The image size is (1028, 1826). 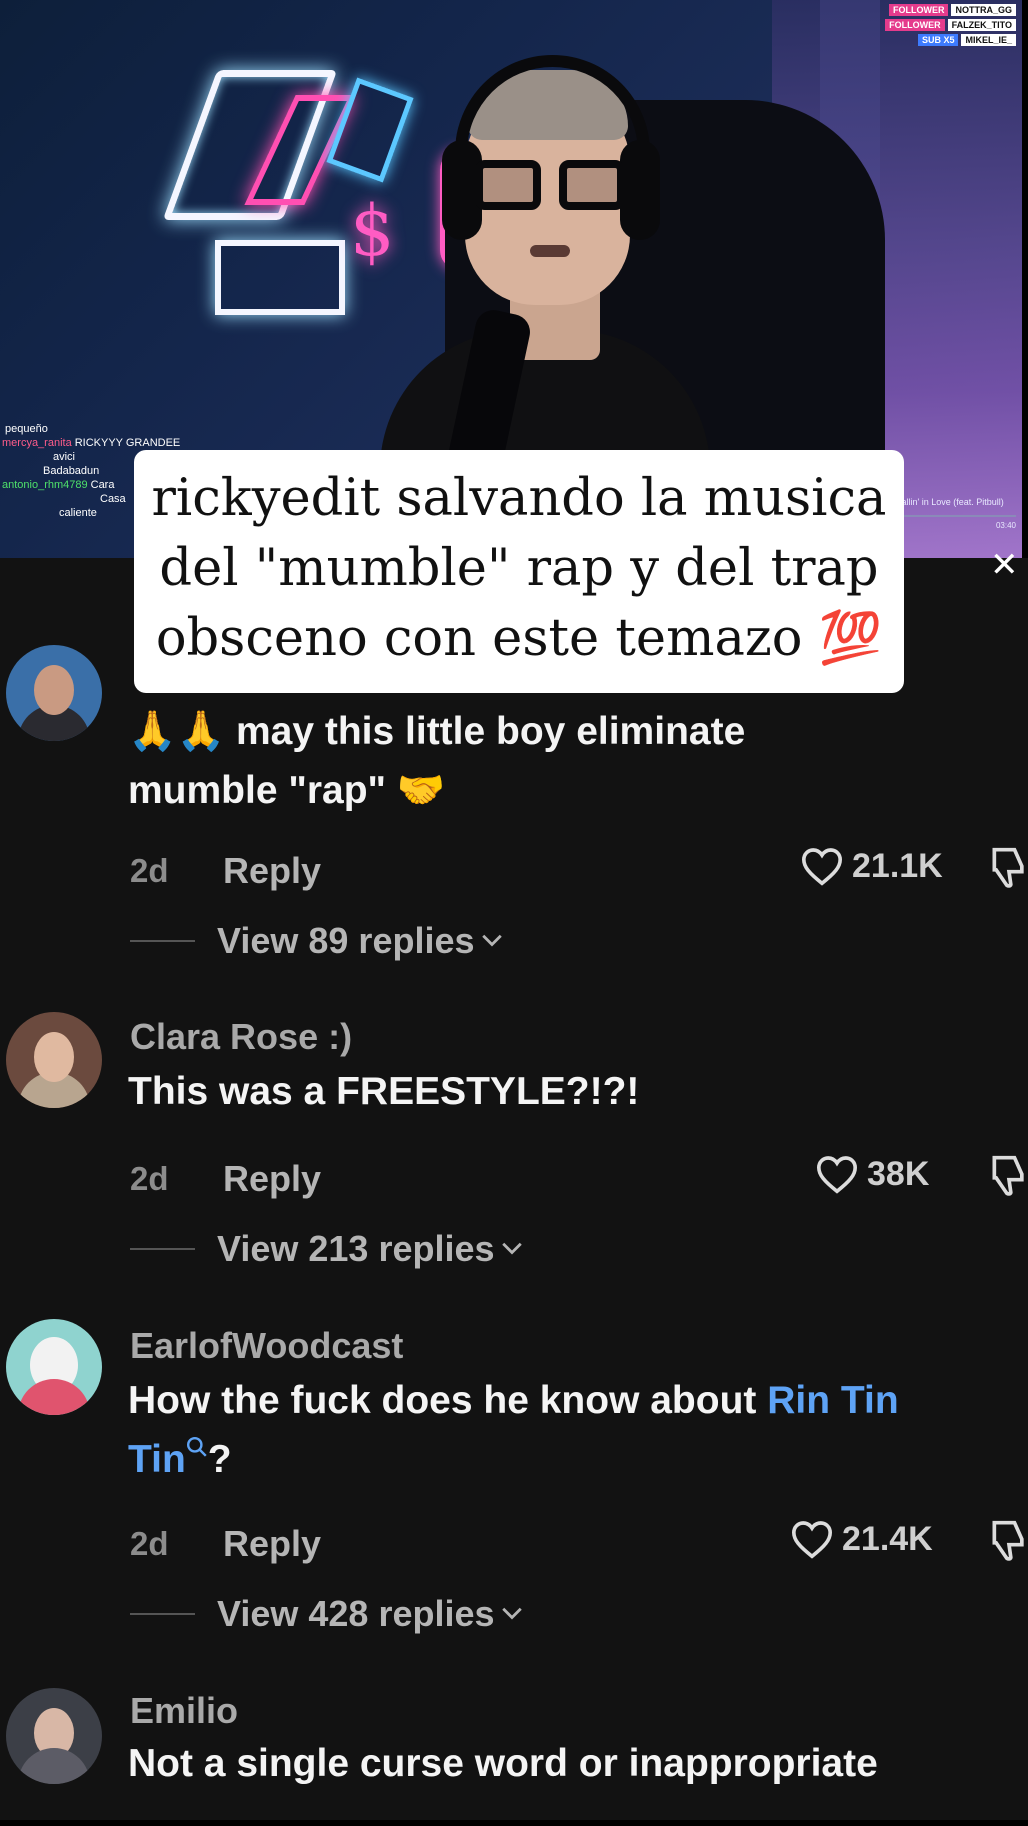 What do you see at coordinates (37, 443) in the screenshot?
I see `chat-user: mercya_ranita` at bounding box center [37, 443].